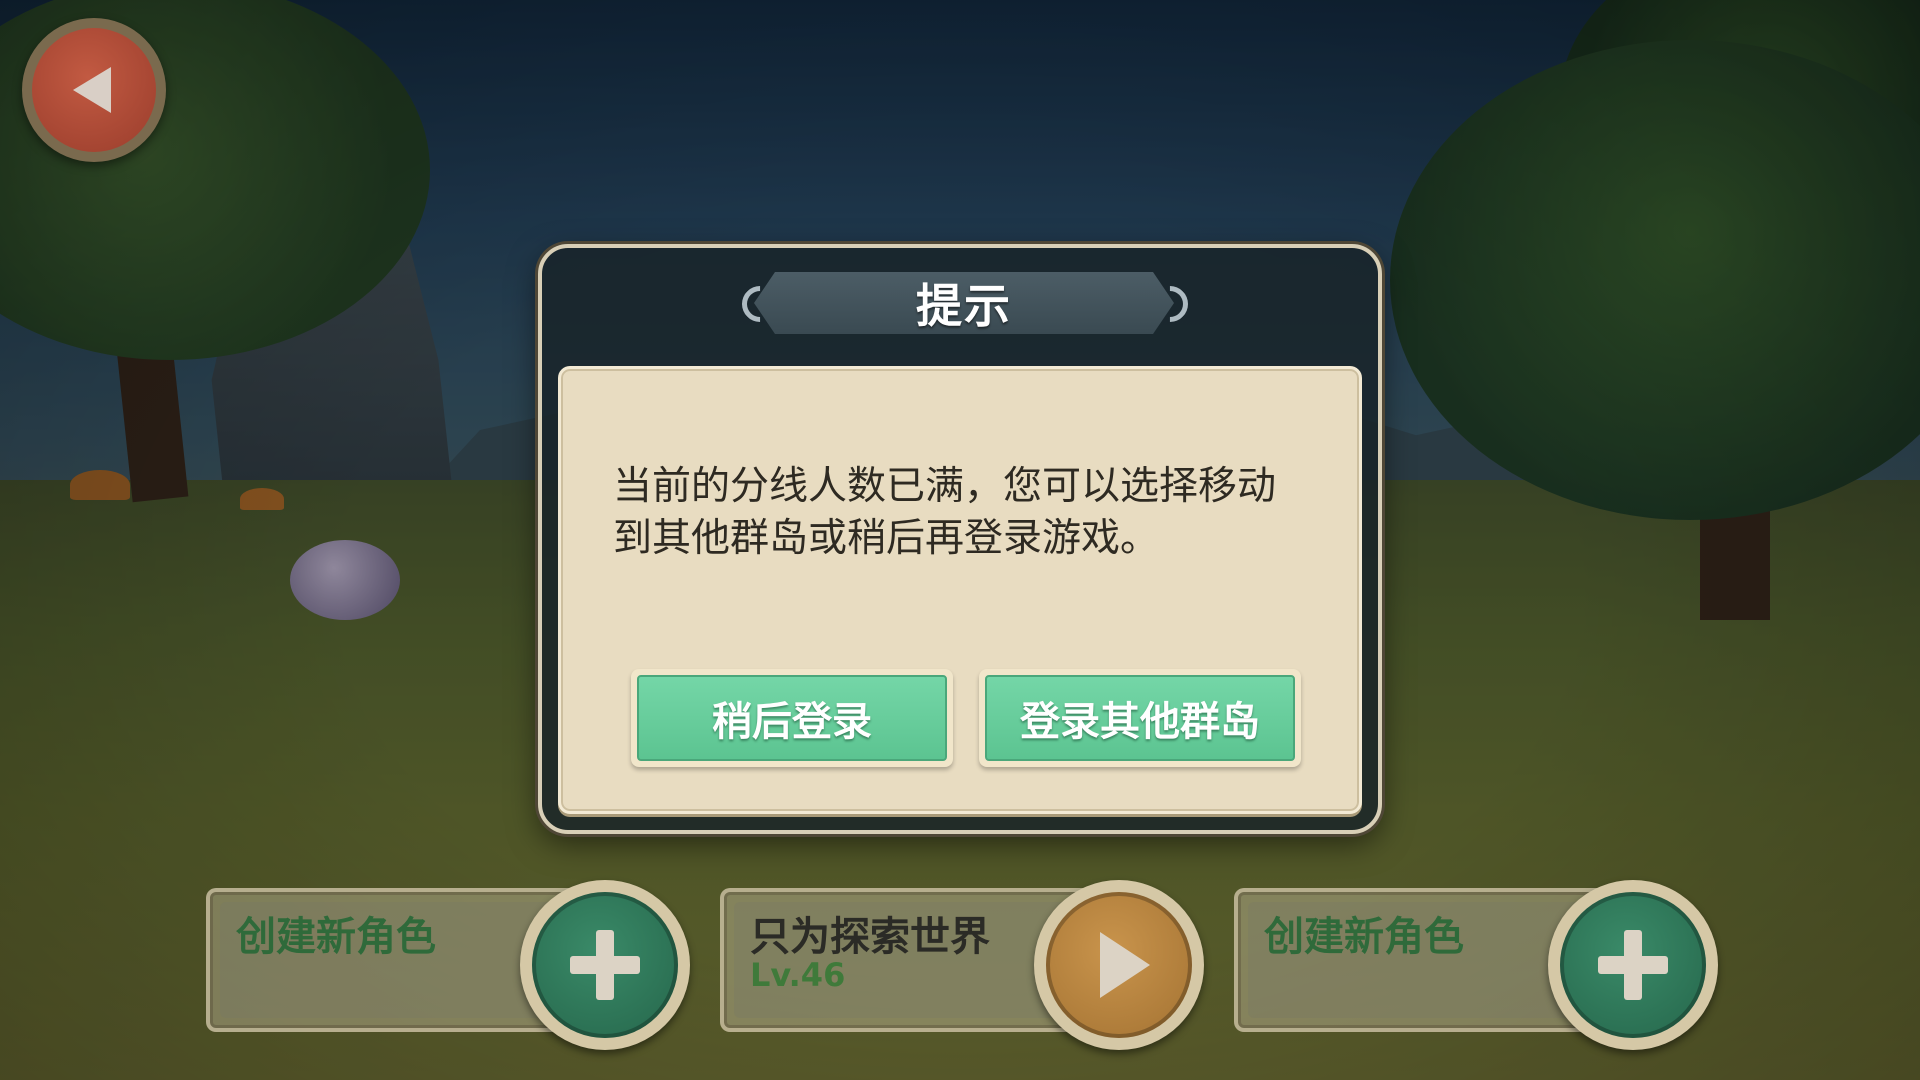 This screenshot has width=1920, height=1080. What do you see at coordinates (870, 937) in the screenshot?
I see `character-name: 只为探索世界` at bounding box center [870, 937].